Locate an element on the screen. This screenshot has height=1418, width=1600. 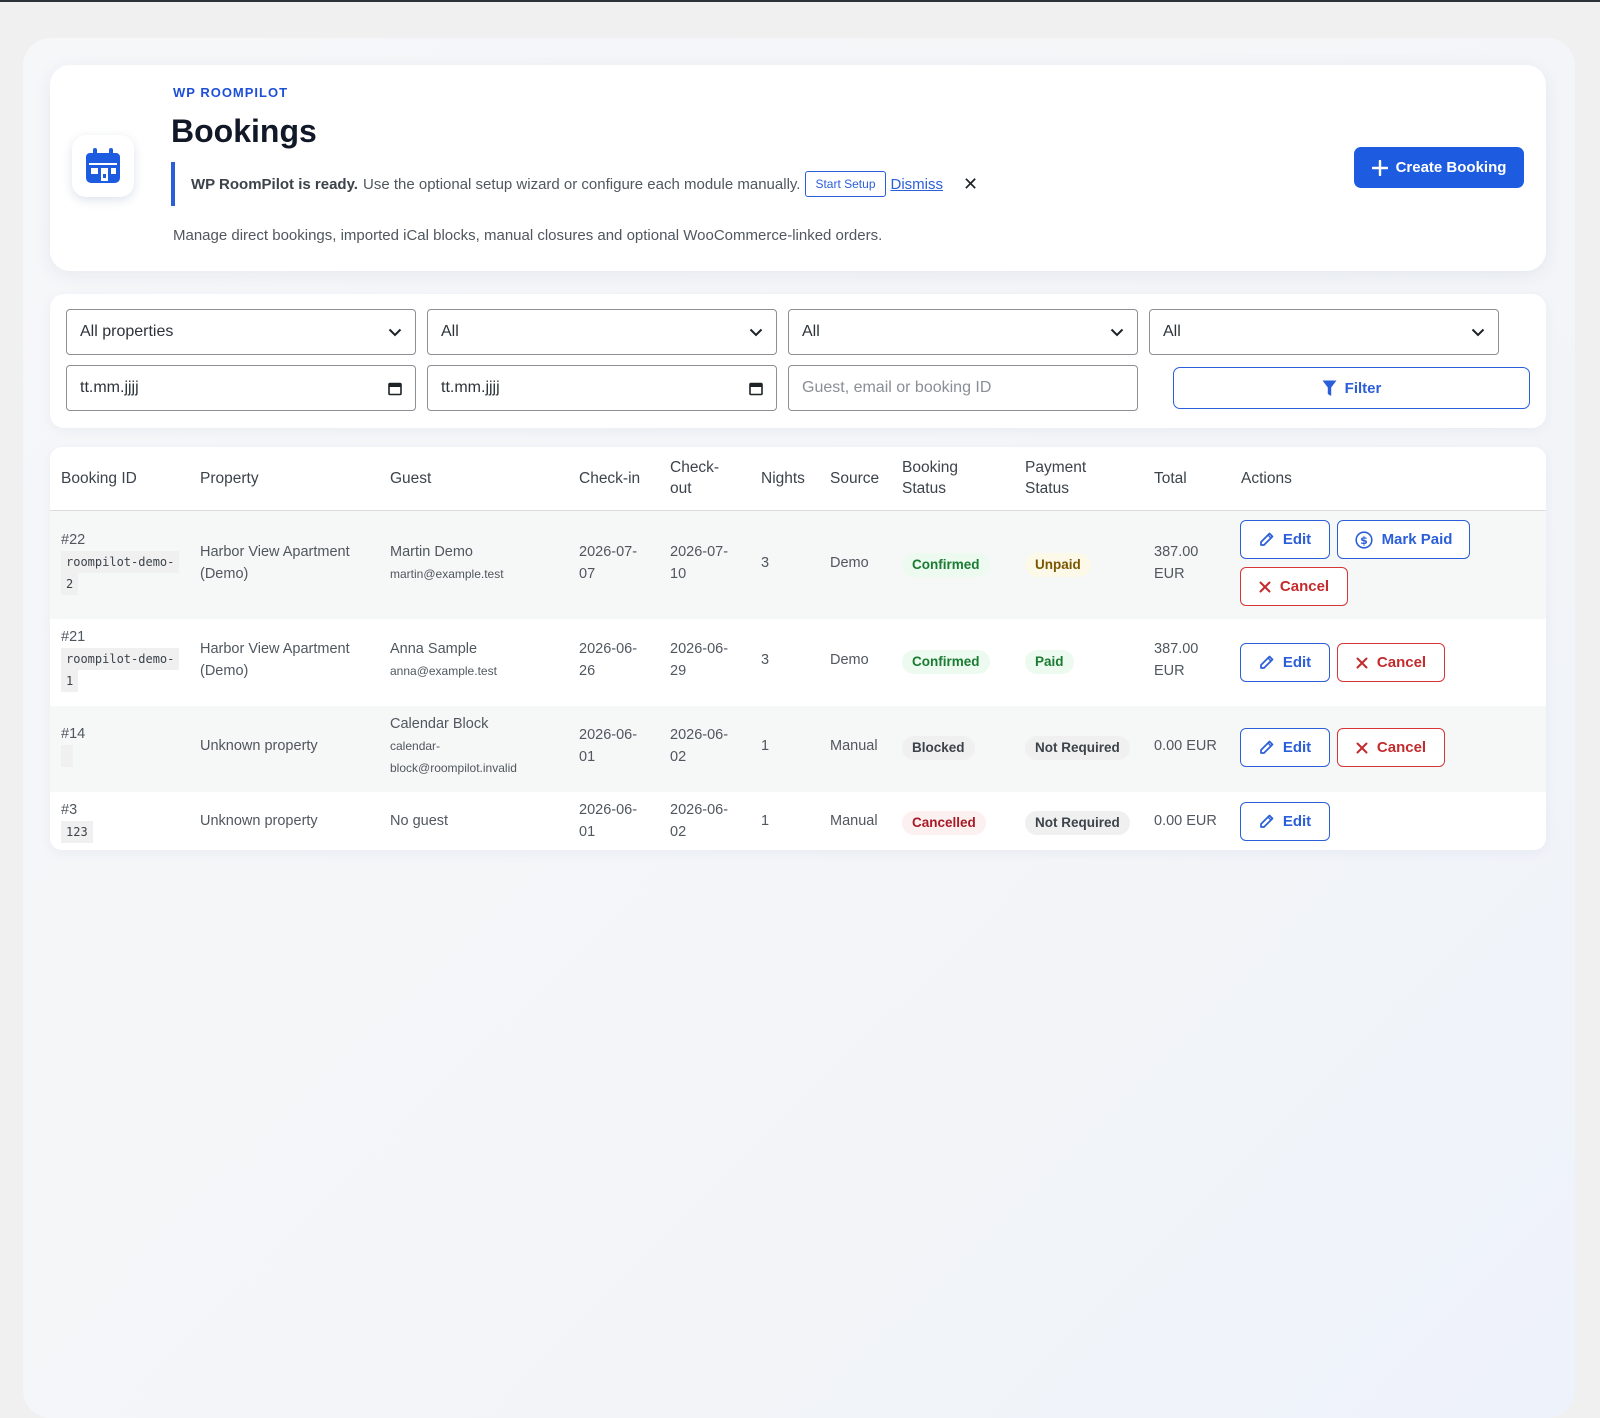
property-cell: Harbor View Apartment (Demo) is located at coordinates (275, 563).